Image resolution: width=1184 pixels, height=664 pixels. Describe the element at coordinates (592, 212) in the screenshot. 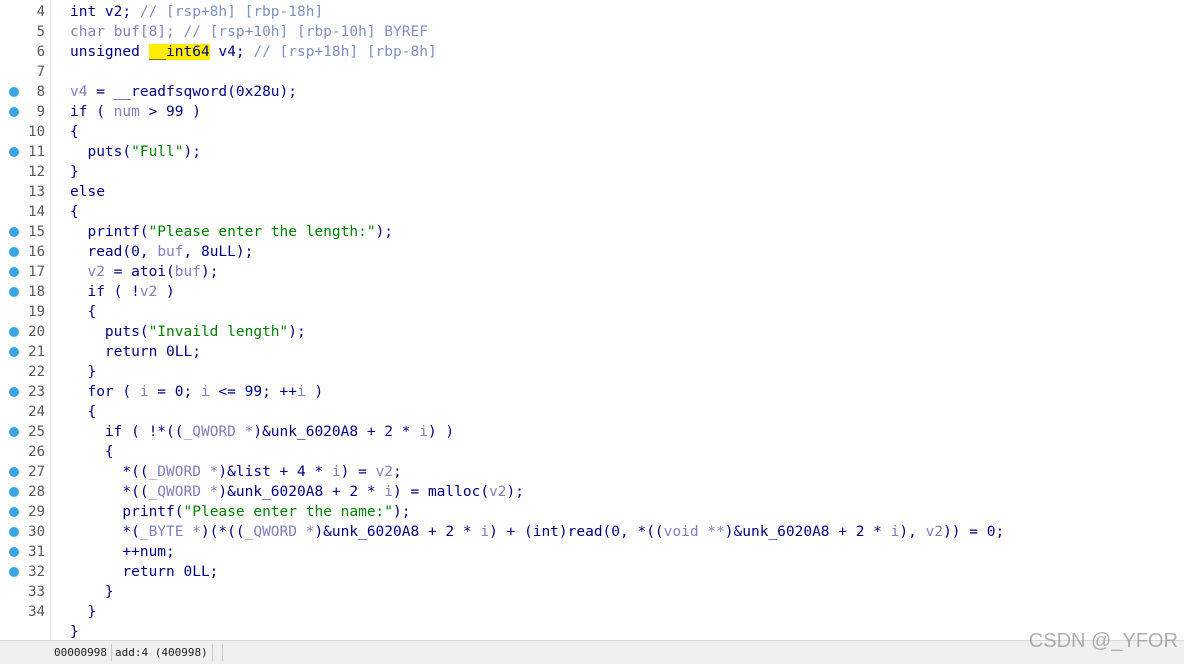

I see `code-line: 14 {` at that location.